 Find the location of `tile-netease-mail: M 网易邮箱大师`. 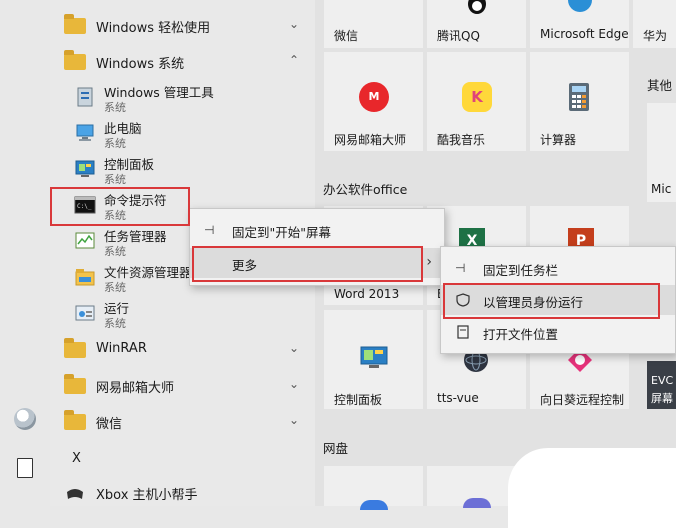

tile-netease-mail: M 网易邮箱大师 is located at coordinates (373, 101).